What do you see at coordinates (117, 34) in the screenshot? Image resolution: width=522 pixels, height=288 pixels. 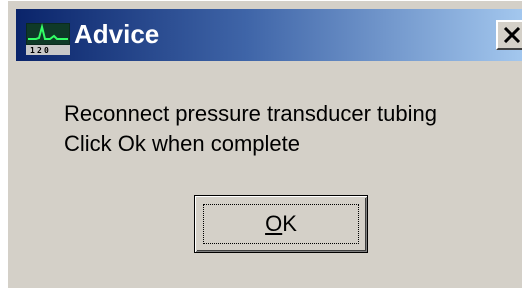 I see `window-title: Advice` at bounding box center [117, 34].